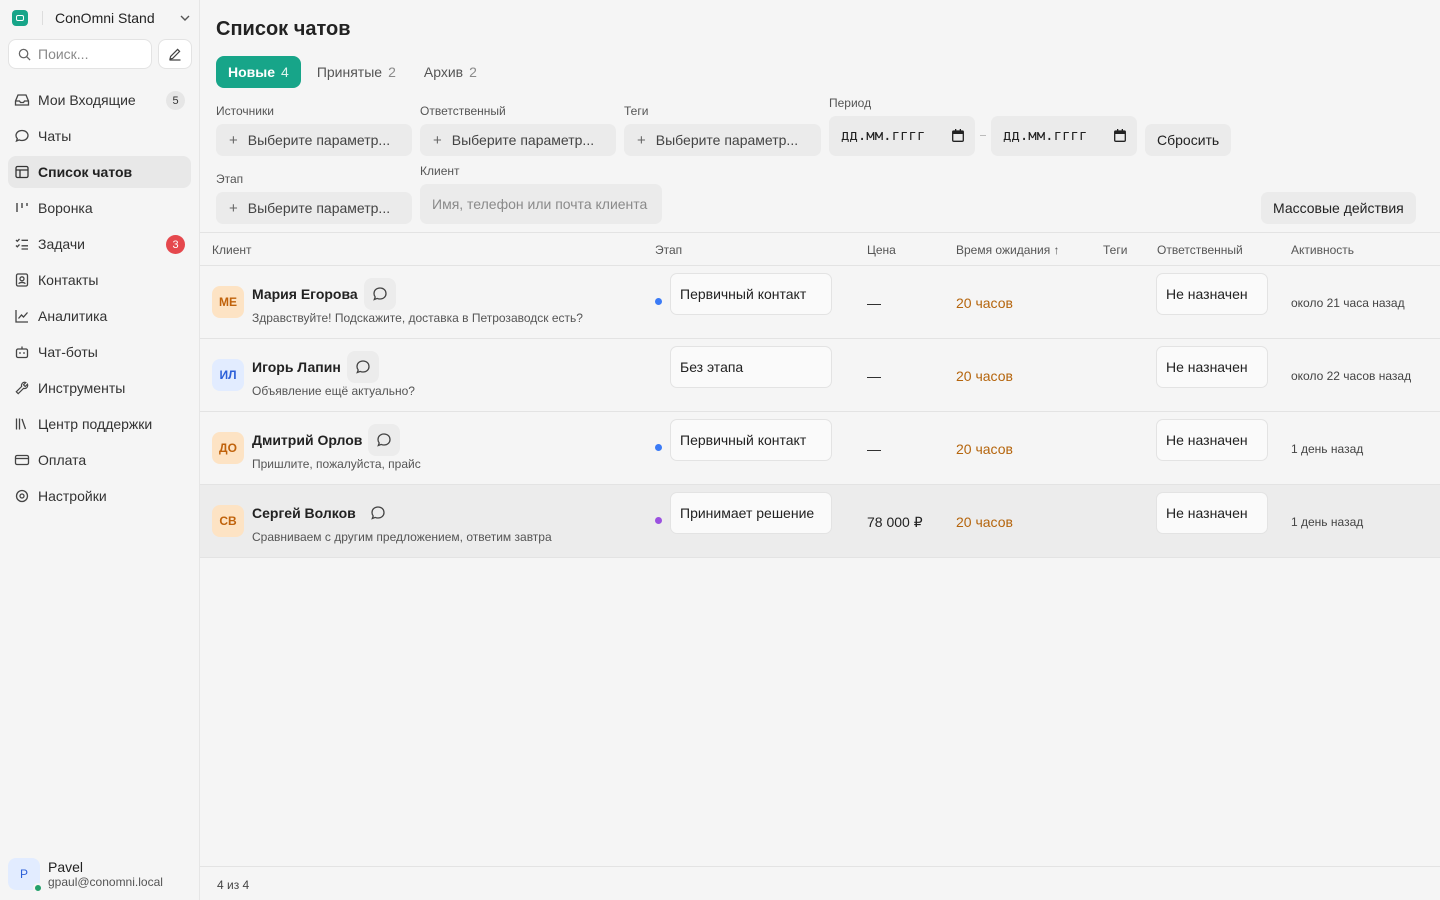 Image resolution: width=1440 pixels, height=900 pixels. What do you see at coordinates (230, 179) in the screenshot?
I see `stage-label: Этап` at bounding box center [230, 179].